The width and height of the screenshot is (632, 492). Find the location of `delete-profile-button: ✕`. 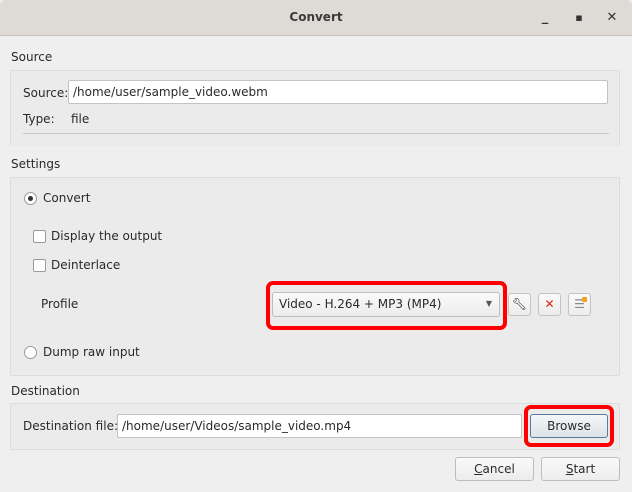

delete-profile-button: ✕ is located at coordinates (549, 304).